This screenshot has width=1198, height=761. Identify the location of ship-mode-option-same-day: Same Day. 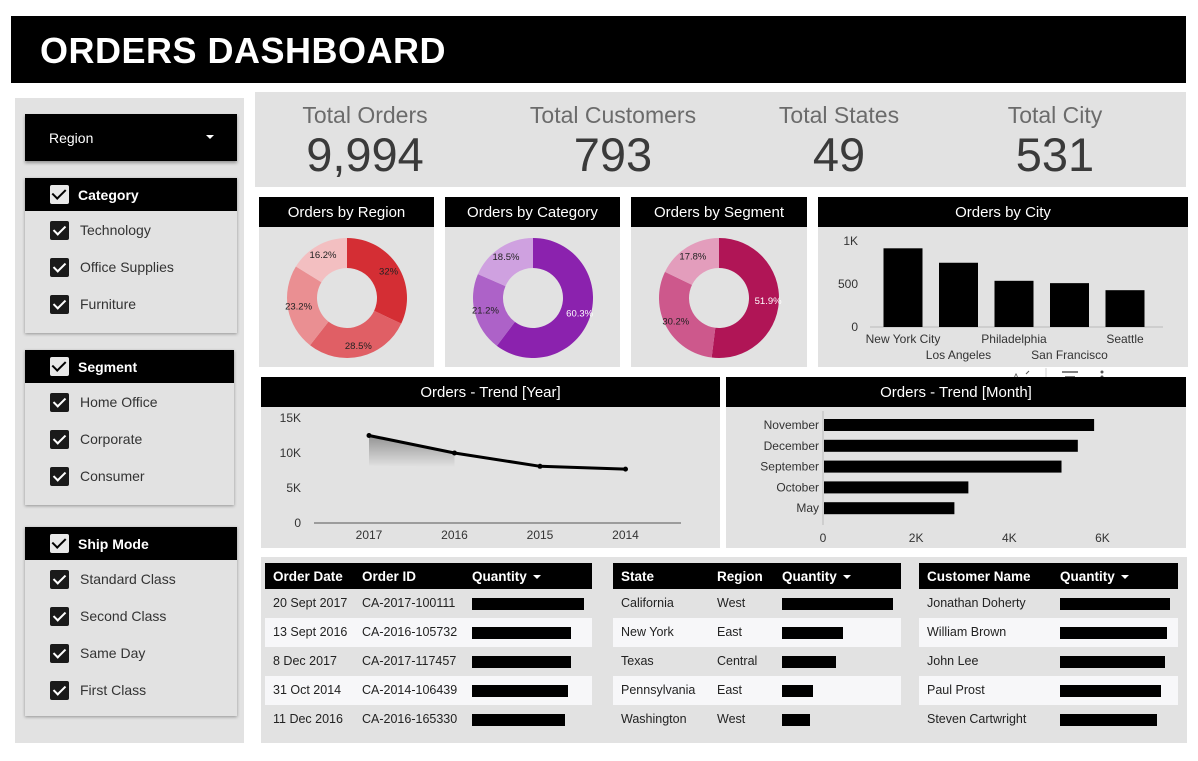
(131, 654).